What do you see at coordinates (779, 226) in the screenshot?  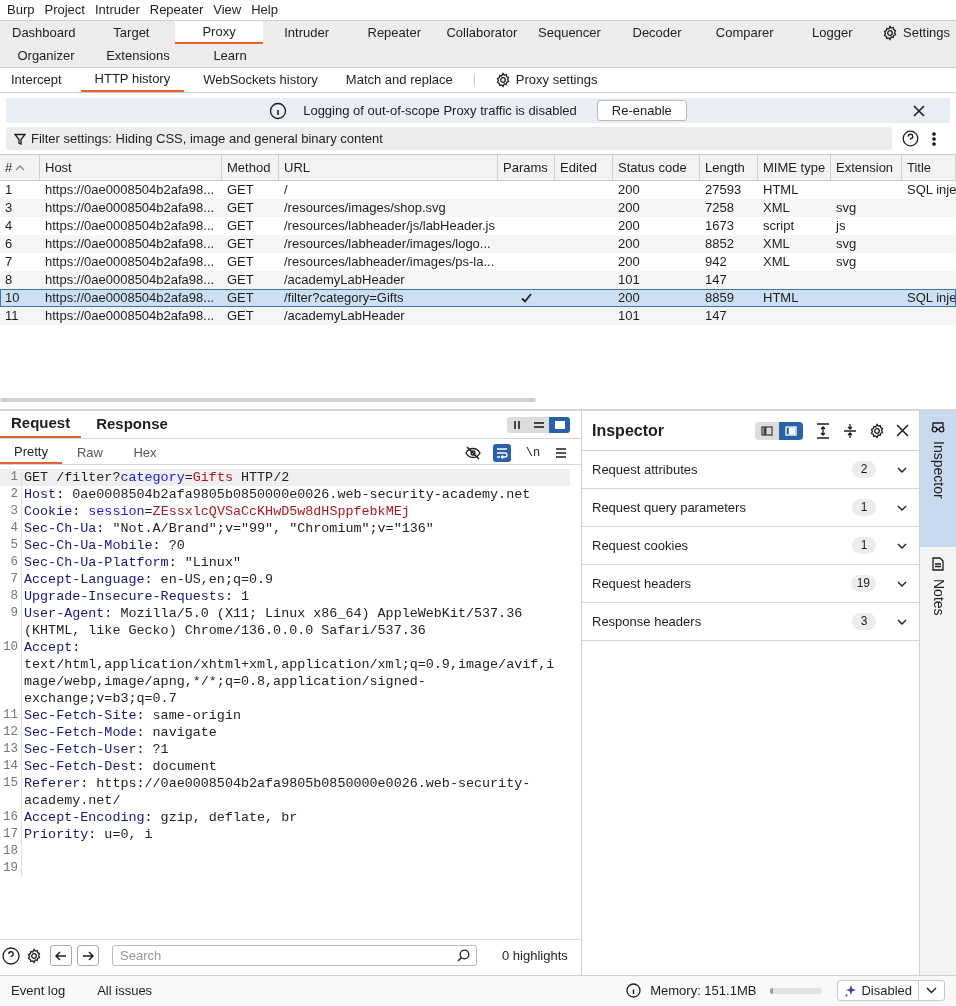 I see `table-cell: script` at bounding box center [779, 226].